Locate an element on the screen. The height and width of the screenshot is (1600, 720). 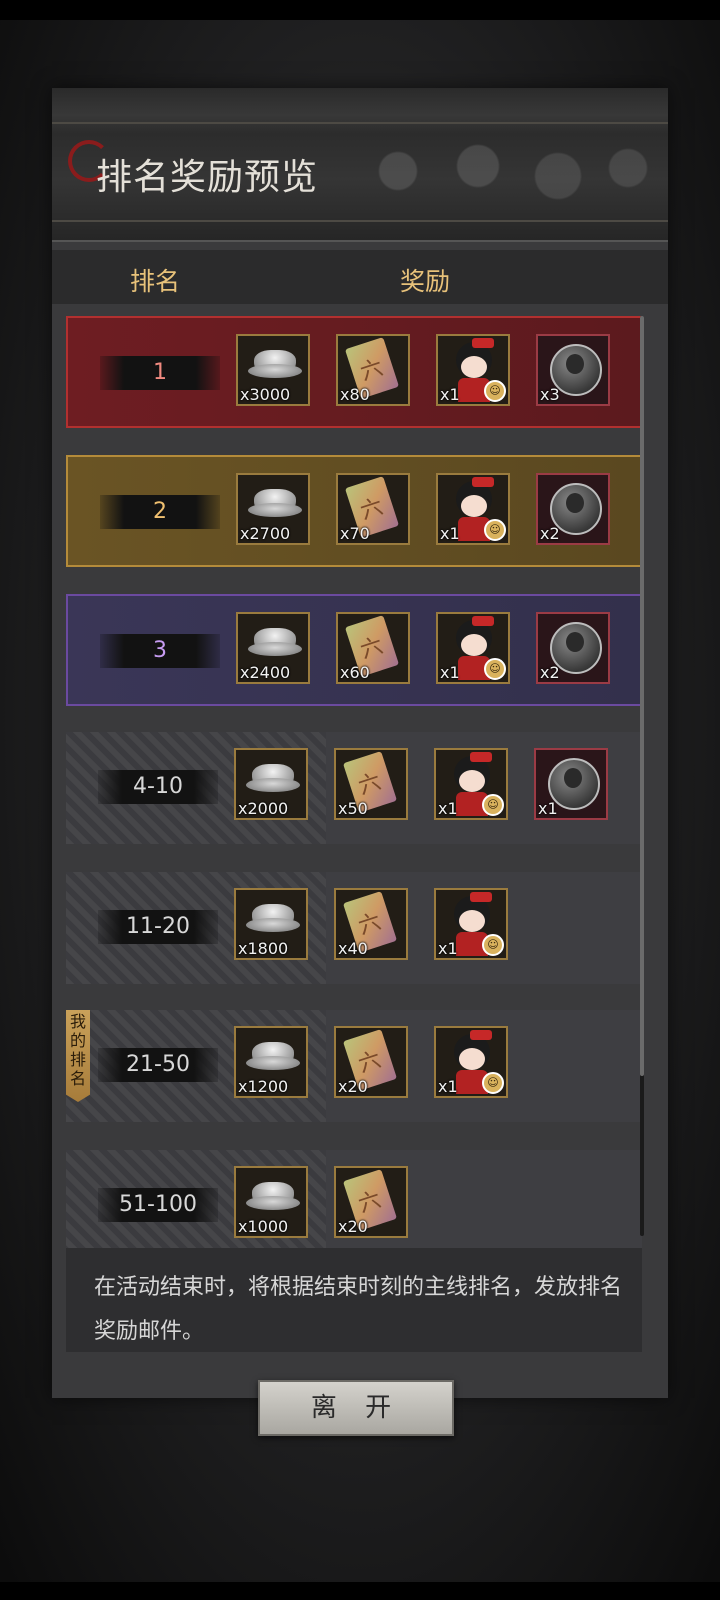
description-text: 在活动结束时，将根据结束时刻的主线排名，发放排名奖励邮件。 is located at coordinates (354, 1300).